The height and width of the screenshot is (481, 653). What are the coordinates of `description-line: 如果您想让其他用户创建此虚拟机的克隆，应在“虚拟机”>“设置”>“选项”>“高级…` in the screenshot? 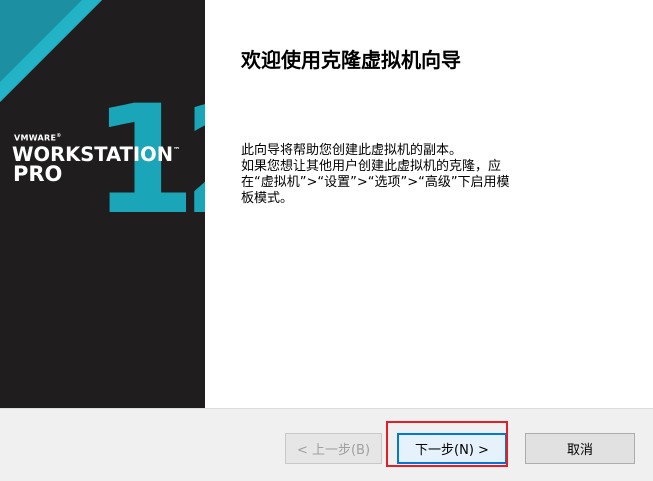 It's located at (375, 182).